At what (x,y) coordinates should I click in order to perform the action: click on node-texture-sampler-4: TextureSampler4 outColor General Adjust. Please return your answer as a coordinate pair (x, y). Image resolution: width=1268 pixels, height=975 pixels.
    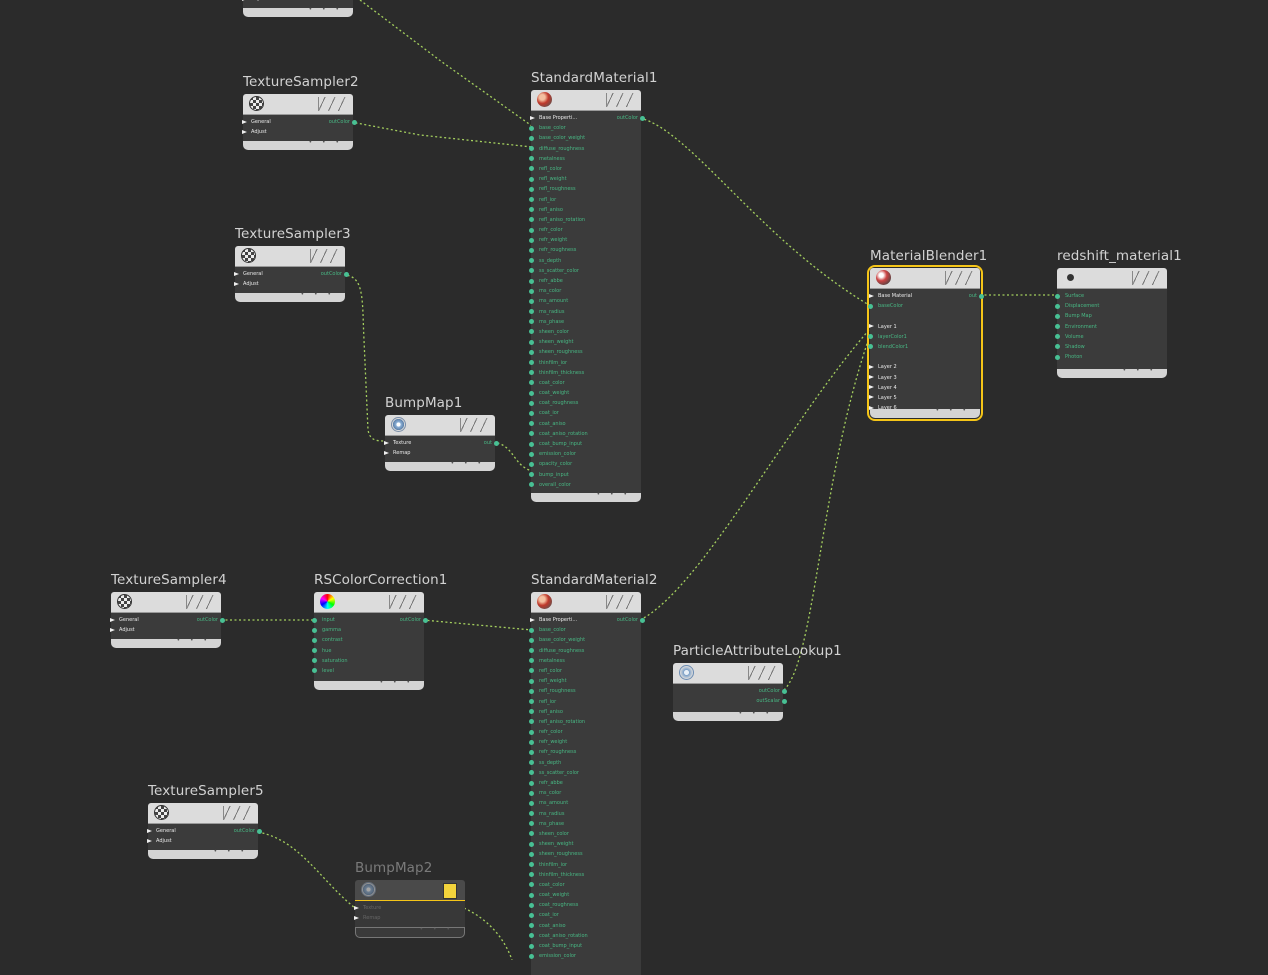
    Looking at the image, I should click on (168, 610).